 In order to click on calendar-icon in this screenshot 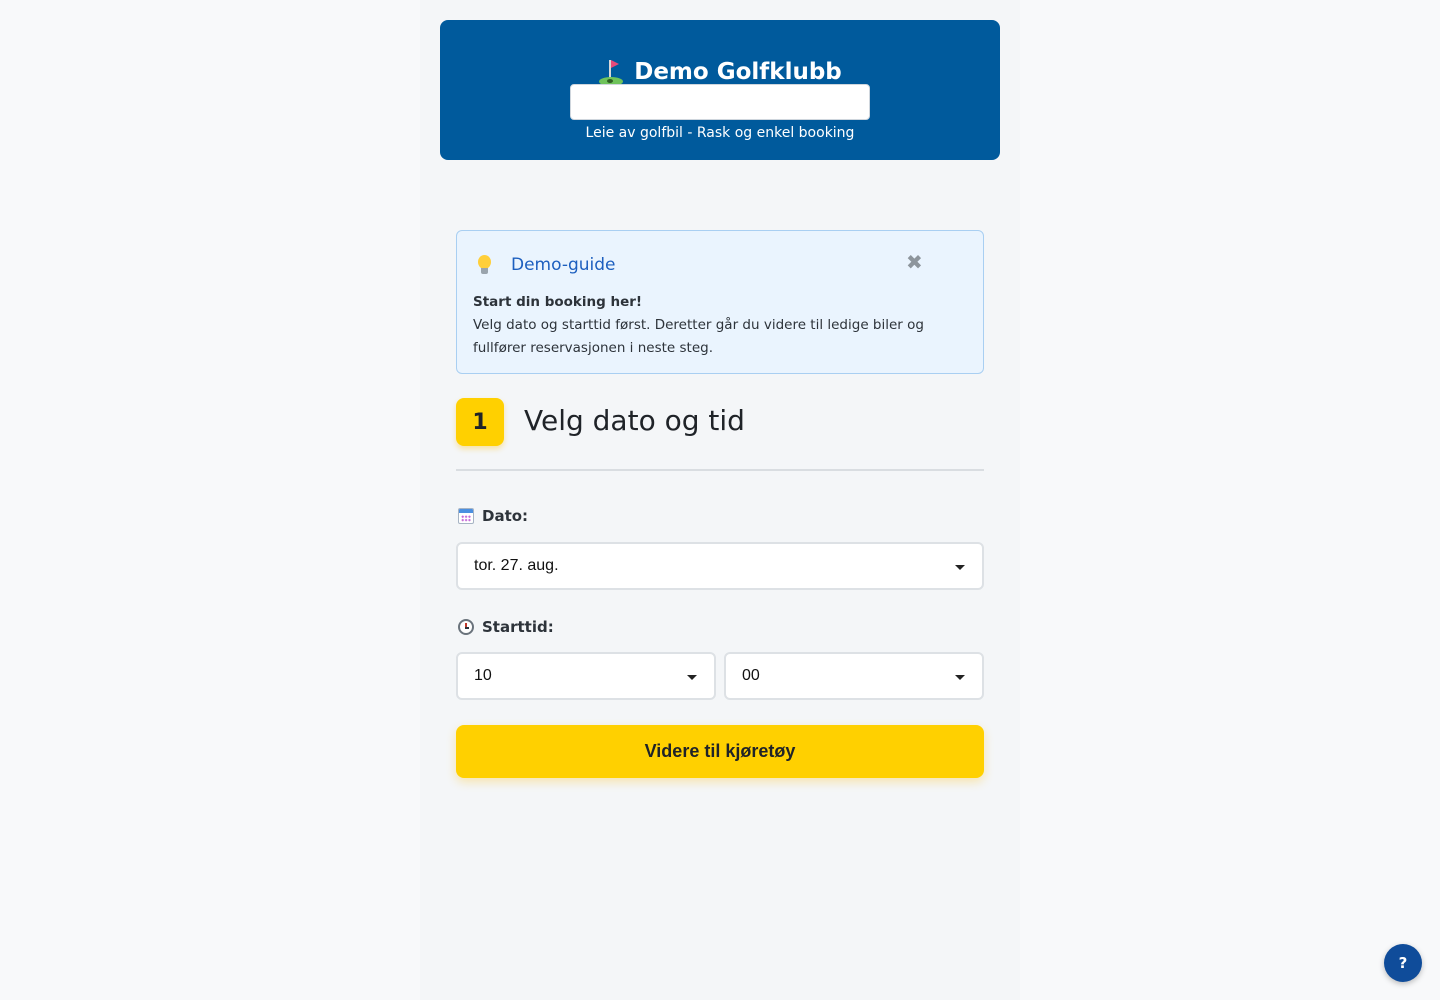, I will do `click(466, 516)`.